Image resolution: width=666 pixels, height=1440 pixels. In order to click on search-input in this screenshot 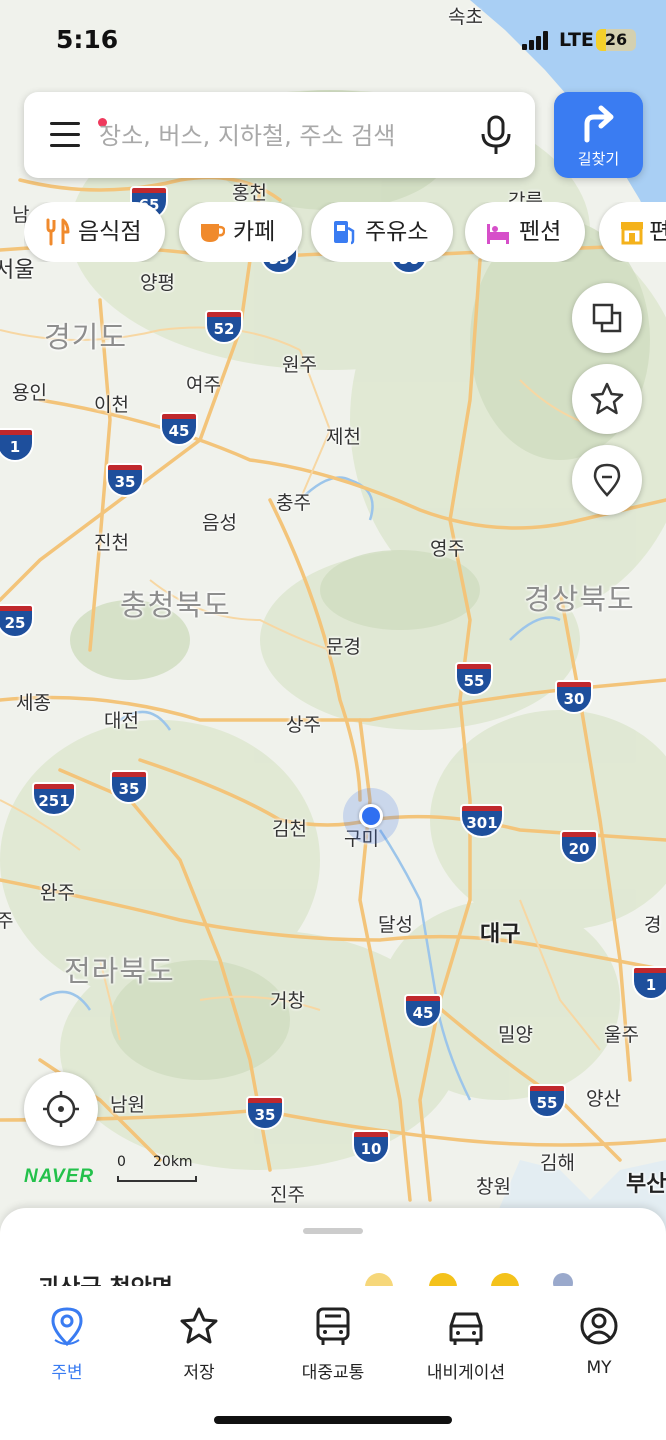, I will do `click(269, 136)`.